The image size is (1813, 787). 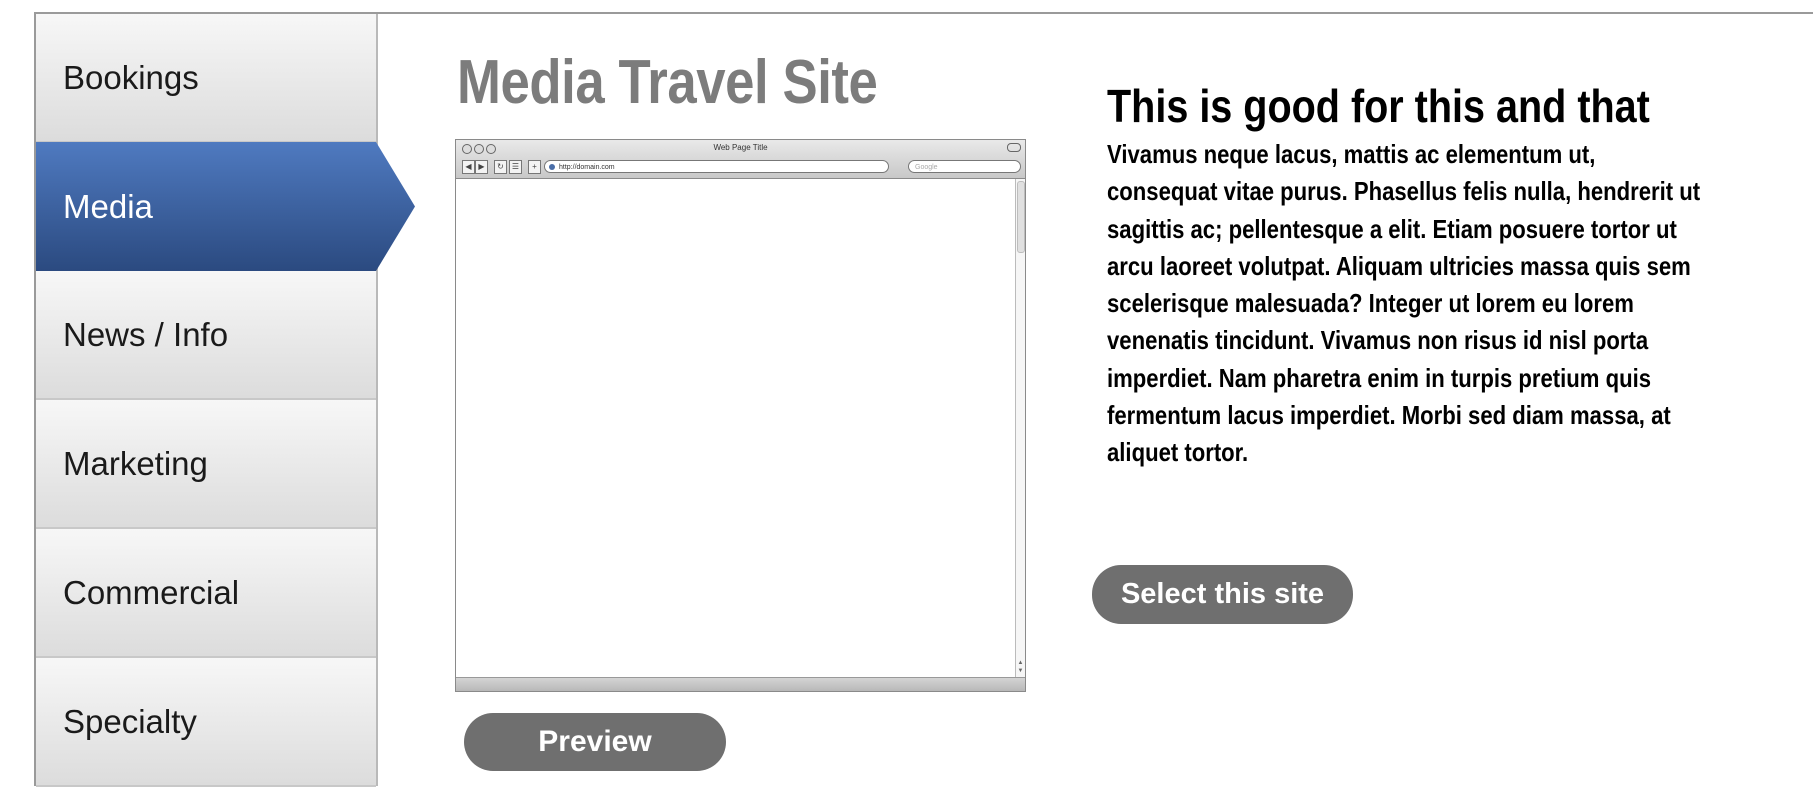 I want to click on sidebar-item-specialty: Specialty, so click(x=206, y=722).